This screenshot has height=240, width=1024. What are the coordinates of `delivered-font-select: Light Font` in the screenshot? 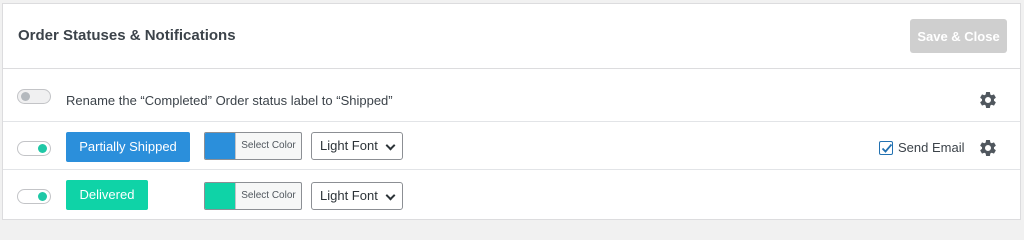 It's located at (357, 196).